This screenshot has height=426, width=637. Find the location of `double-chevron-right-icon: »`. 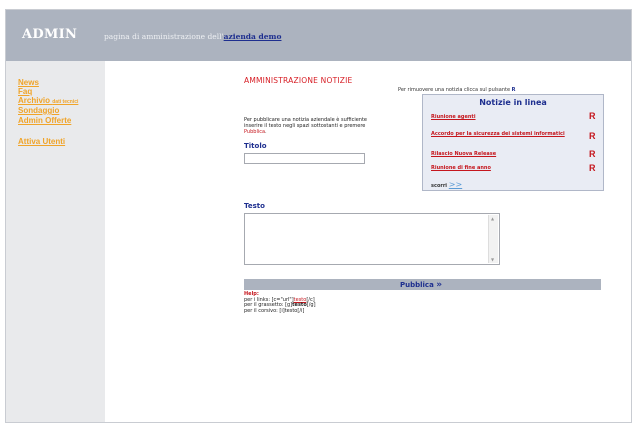

double-chevron-right-icon: » is located at coordinates (439, 285).